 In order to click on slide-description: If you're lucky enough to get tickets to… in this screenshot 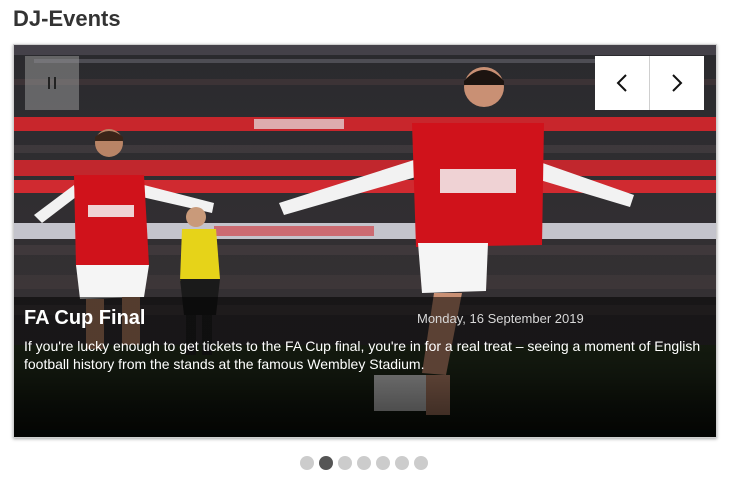, I will do `click(362, 355)`.